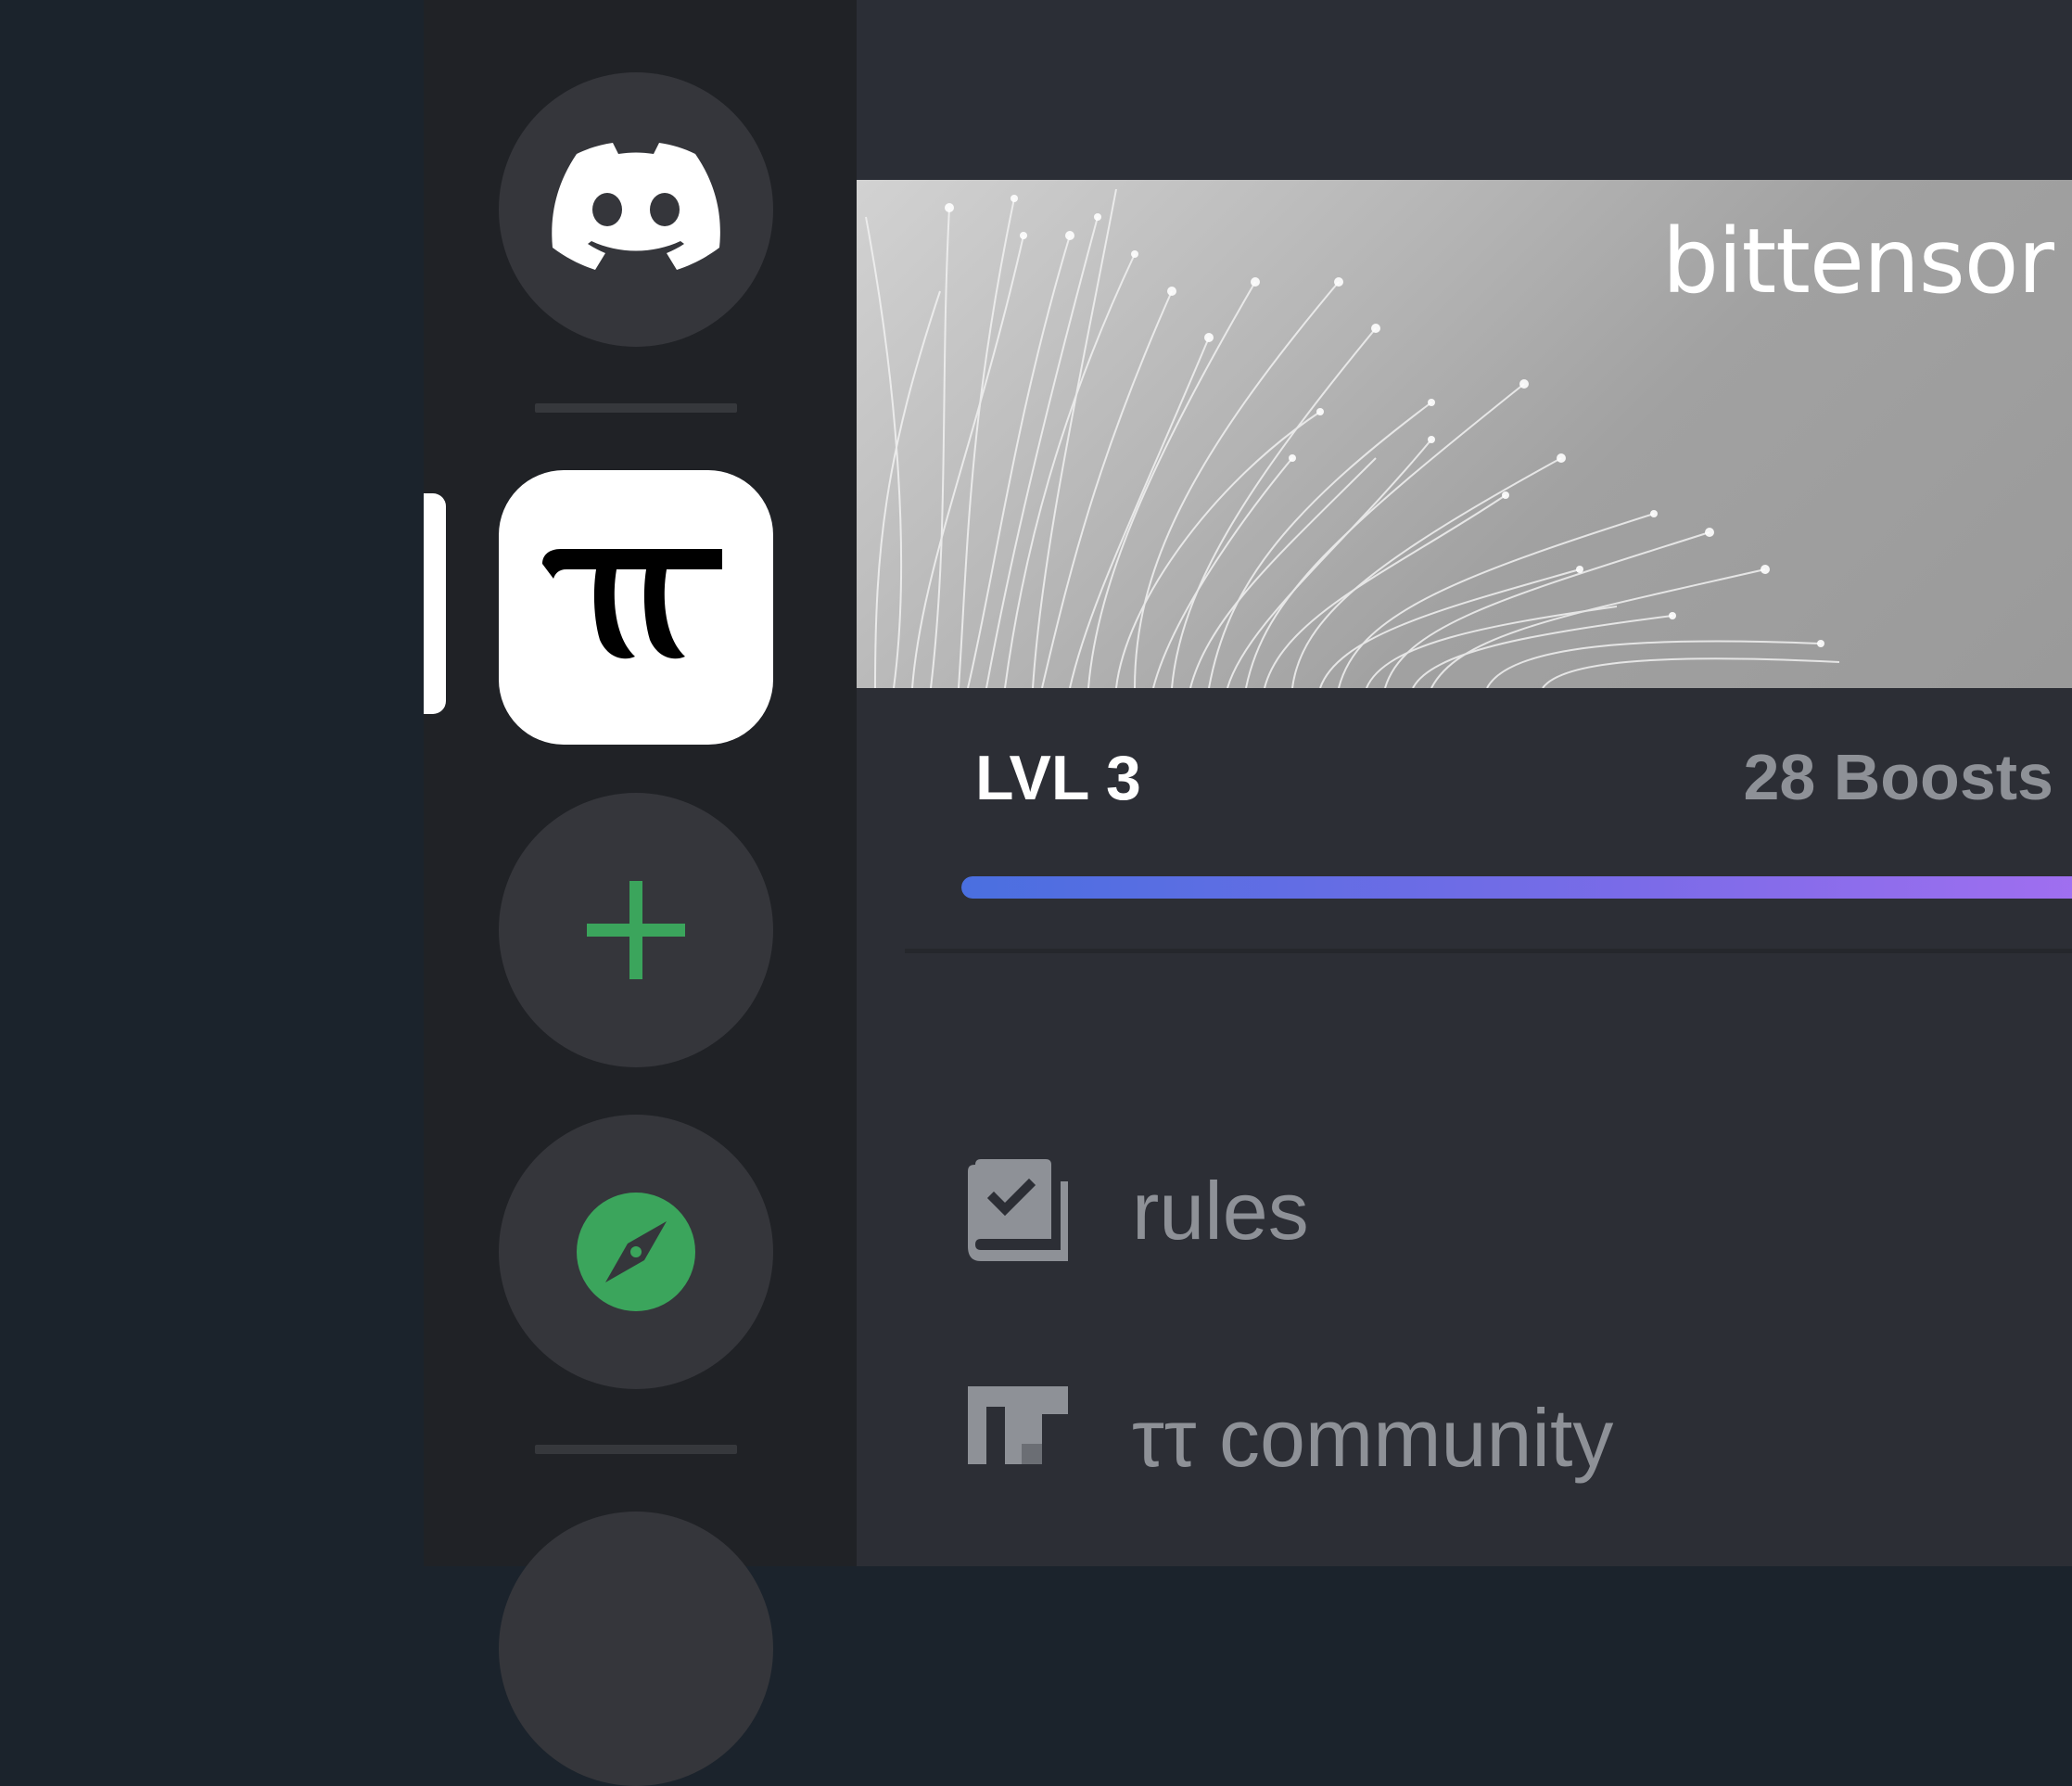  What do you see at coordinates (1018, 1425) in the screenshot?
I see `community-tau-icon` at bounding box center [1018, 1425].